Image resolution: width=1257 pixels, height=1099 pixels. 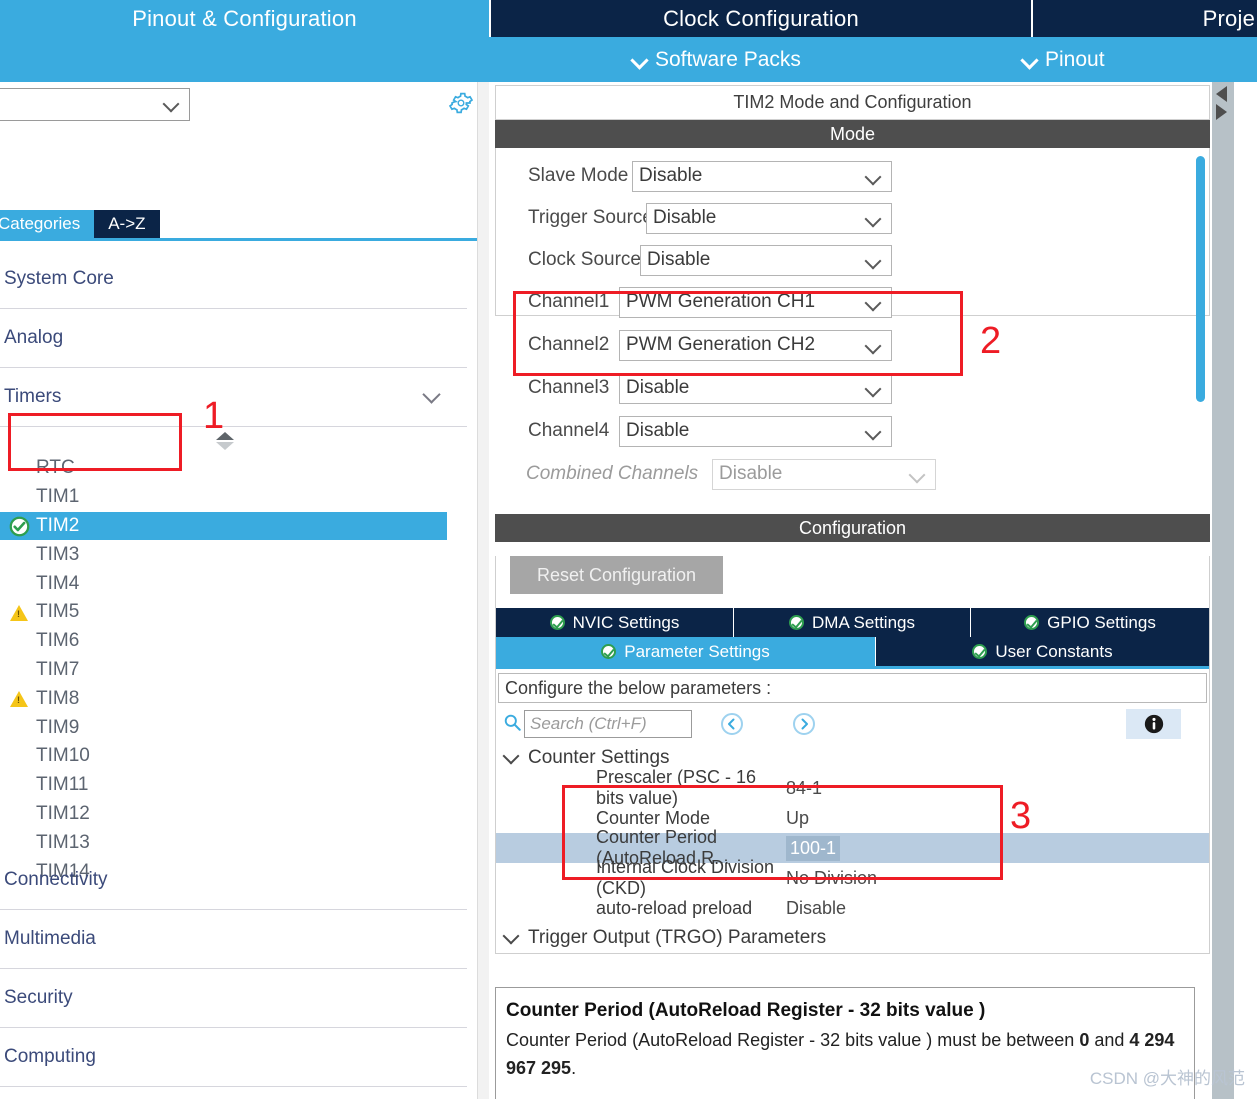 I want to click on tab-dma-settings: DMA Settings, so click(x=852, y=622).